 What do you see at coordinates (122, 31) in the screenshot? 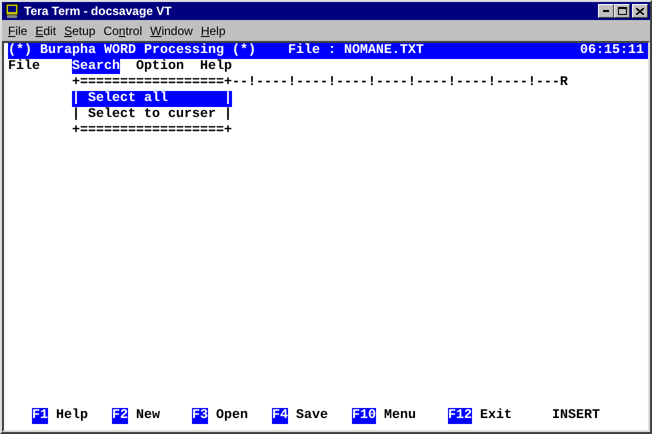
I see `menu-item: Control` at bounding box center [122, 31].